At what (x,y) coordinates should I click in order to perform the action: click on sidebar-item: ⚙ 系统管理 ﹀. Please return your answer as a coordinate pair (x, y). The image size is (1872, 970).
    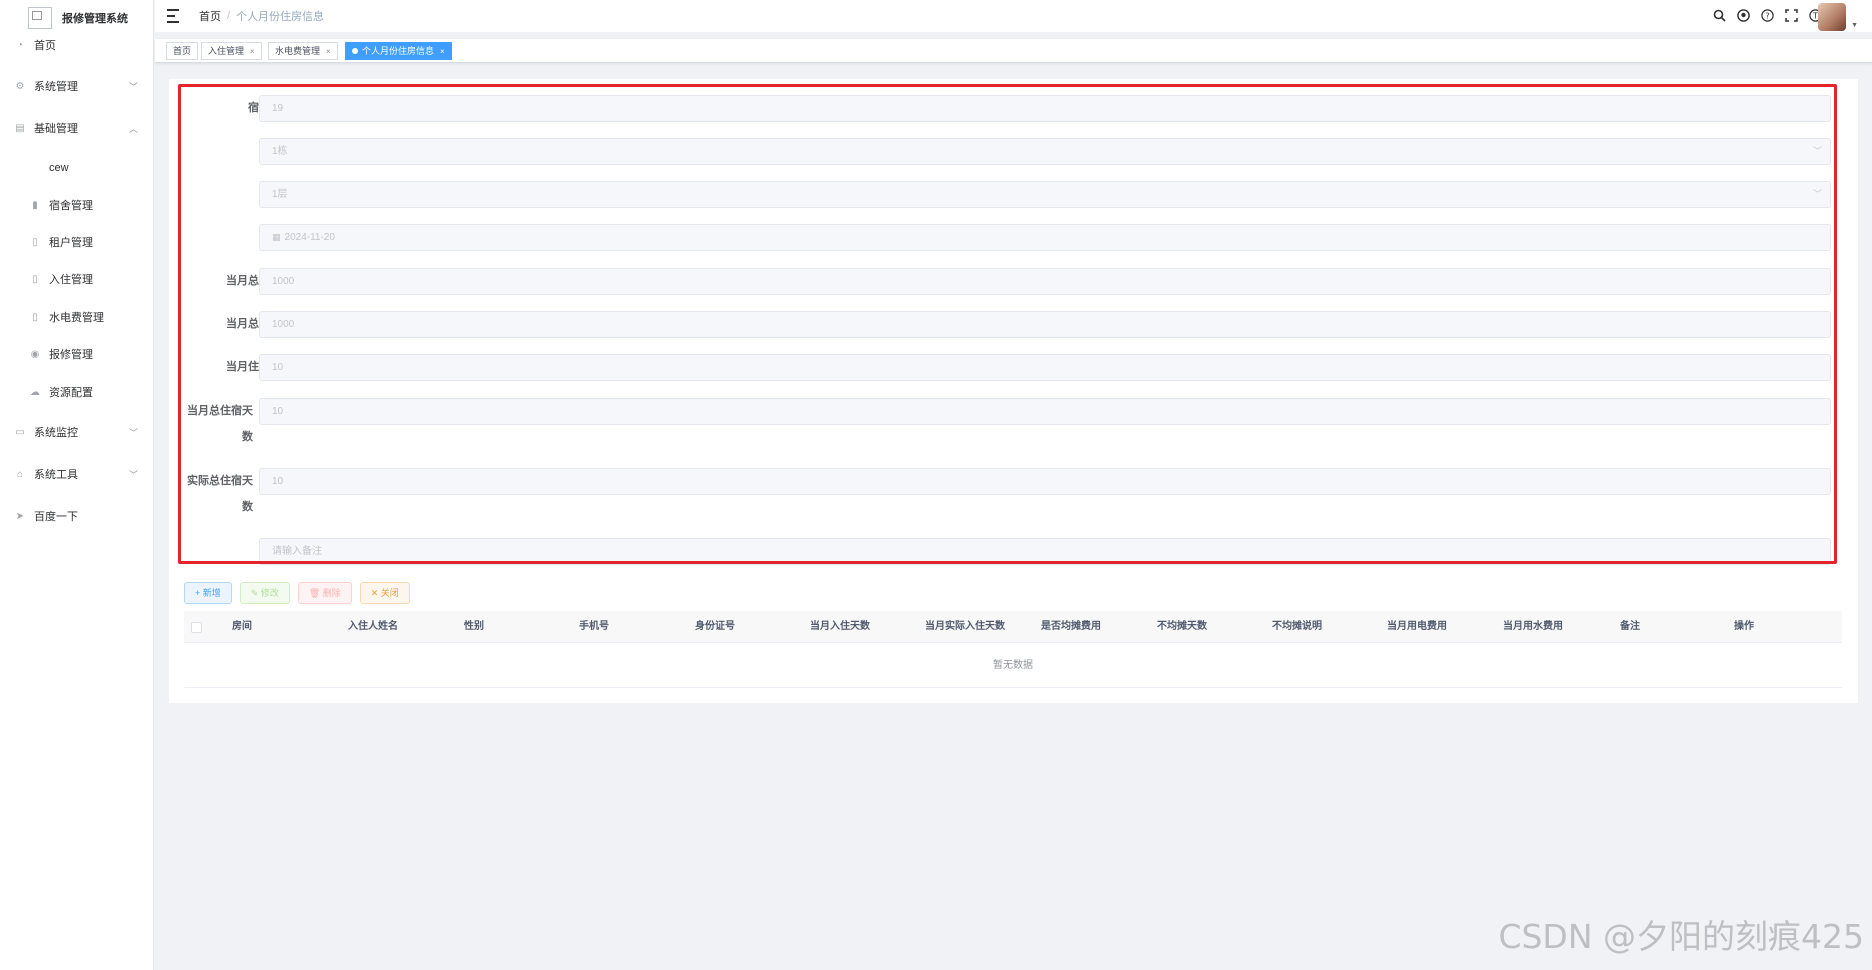
    Looking at the image, I should click on (77, 86).